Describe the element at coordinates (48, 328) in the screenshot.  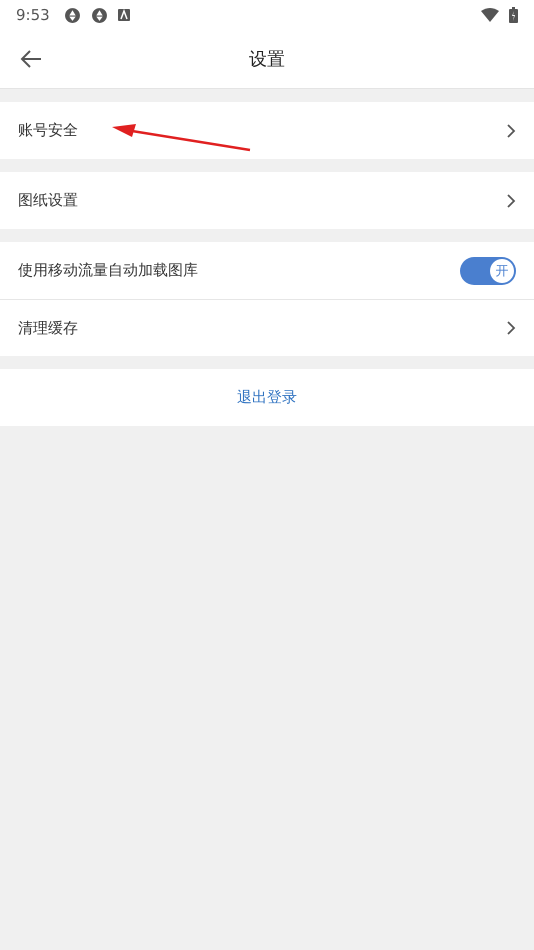
I see `row-label: 清理缓存` at that location.